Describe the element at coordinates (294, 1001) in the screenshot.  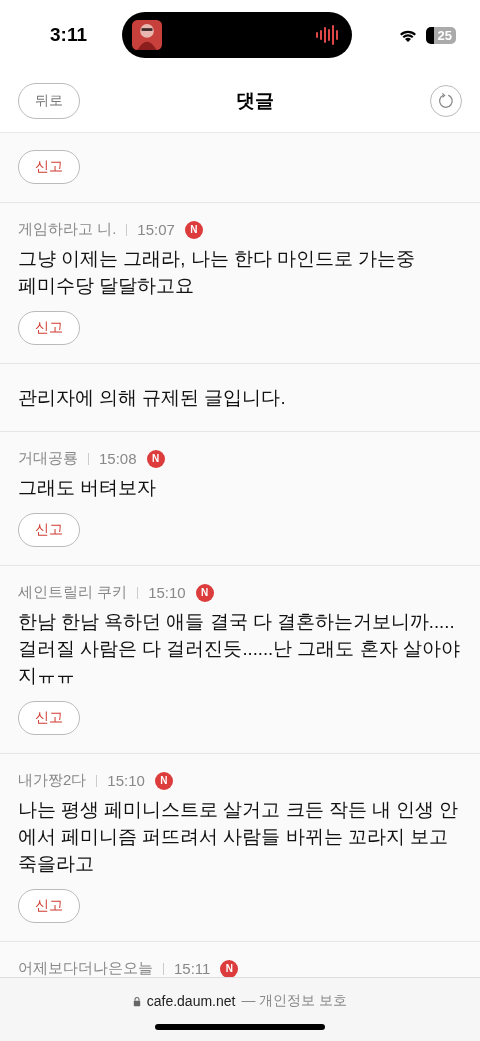
I see `privacy-note: — 개인정보 보호` at that location.